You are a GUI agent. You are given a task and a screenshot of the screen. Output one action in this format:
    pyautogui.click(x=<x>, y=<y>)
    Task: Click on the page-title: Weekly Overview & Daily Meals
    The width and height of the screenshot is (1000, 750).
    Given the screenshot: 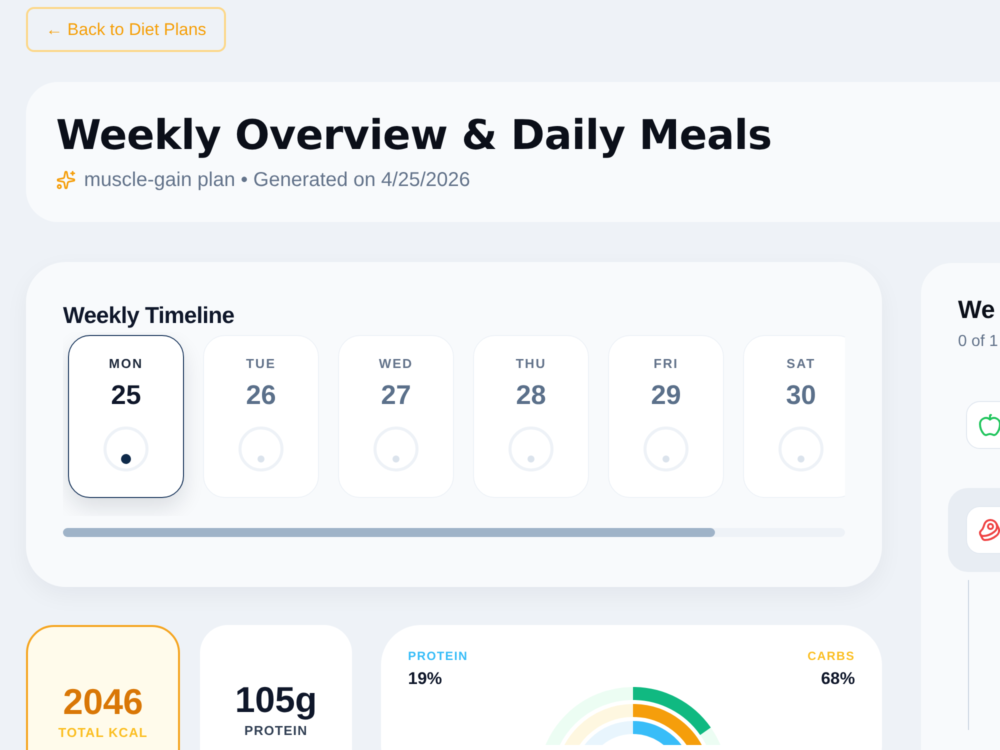 What is the action you would take?
    pyautogui.click(x=414, y=135)
    